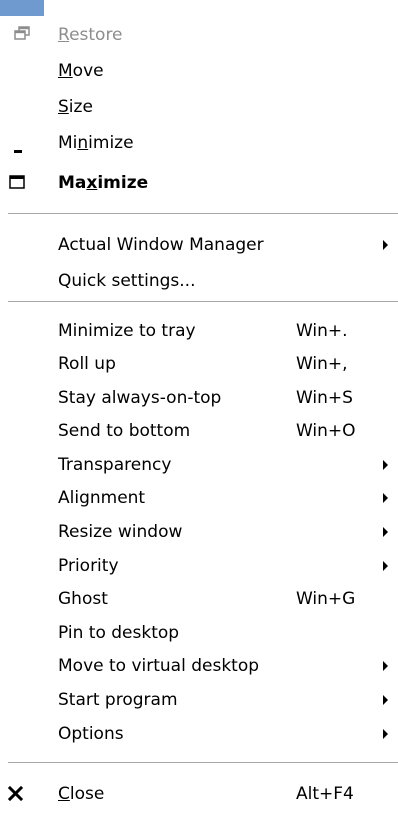 This screenshot has height=814, width=398. Describe the element at coordinates (199, 532) in the screenshot. I see `menu-item-resize-window: Resize window` at that location.